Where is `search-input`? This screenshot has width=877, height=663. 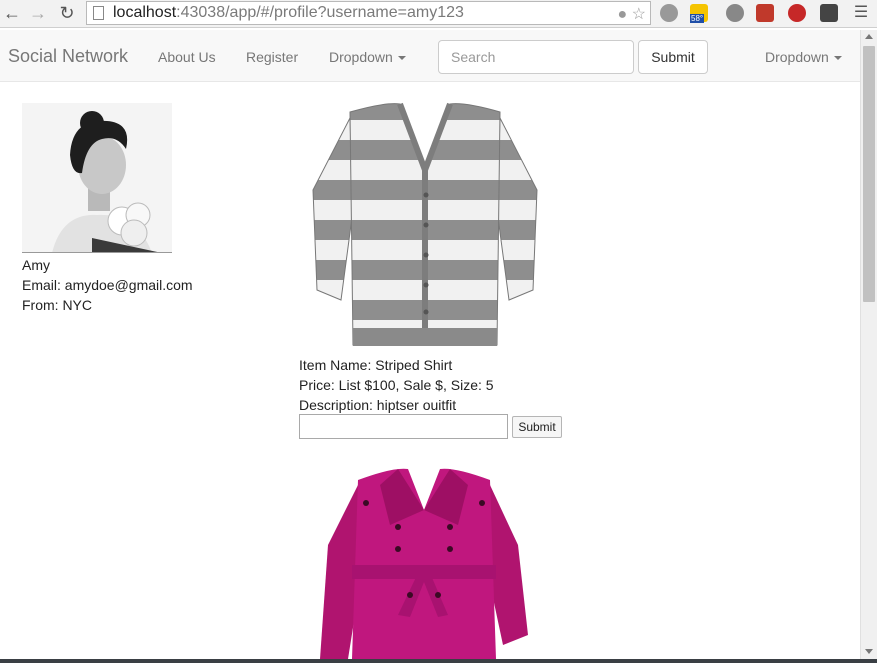
search-input is located at coordinates (536, 57).